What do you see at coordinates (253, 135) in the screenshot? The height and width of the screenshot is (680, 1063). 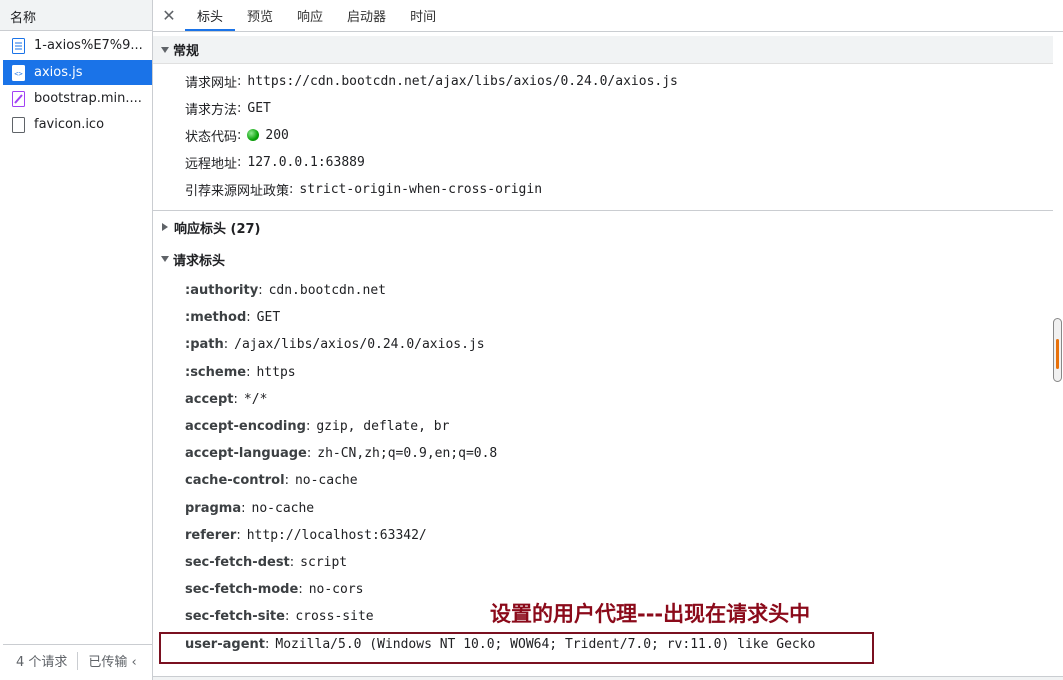 I see `status-ok-icon` at bounding box center [253, 135].